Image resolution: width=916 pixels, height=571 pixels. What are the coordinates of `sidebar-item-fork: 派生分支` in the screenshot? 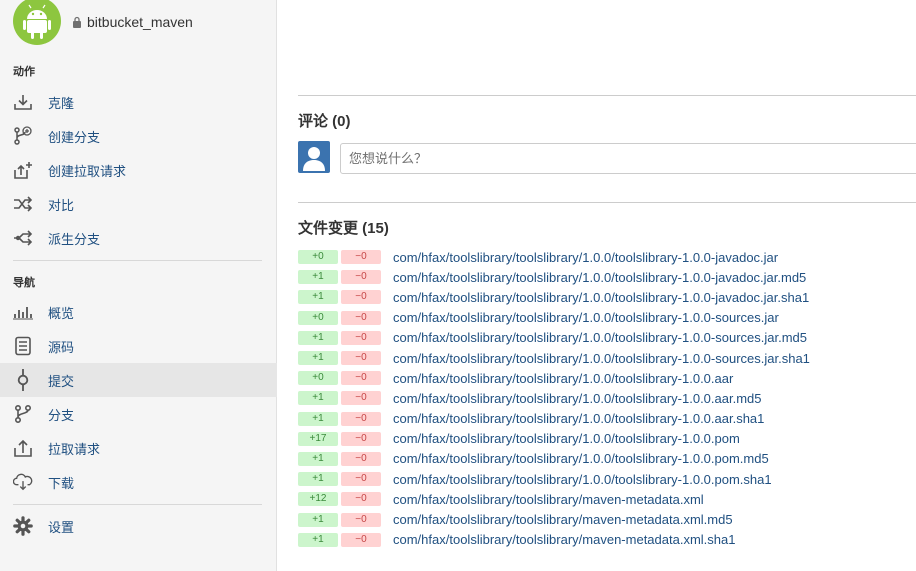 It's located at (138, 238).